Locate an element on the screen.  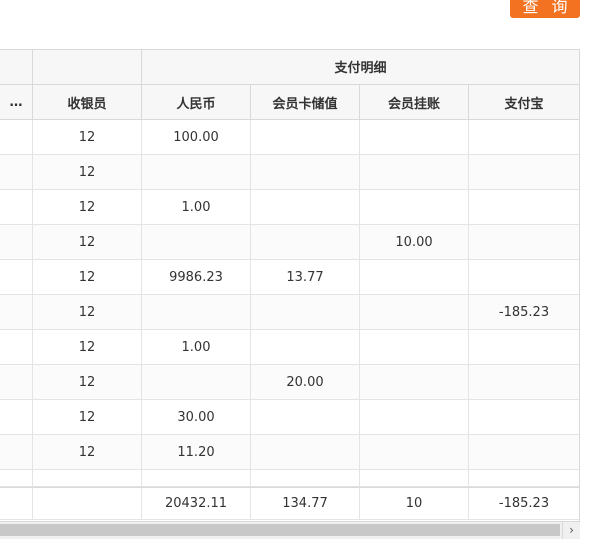
table-cell: 100.00 is located at coordinates (196, 137).